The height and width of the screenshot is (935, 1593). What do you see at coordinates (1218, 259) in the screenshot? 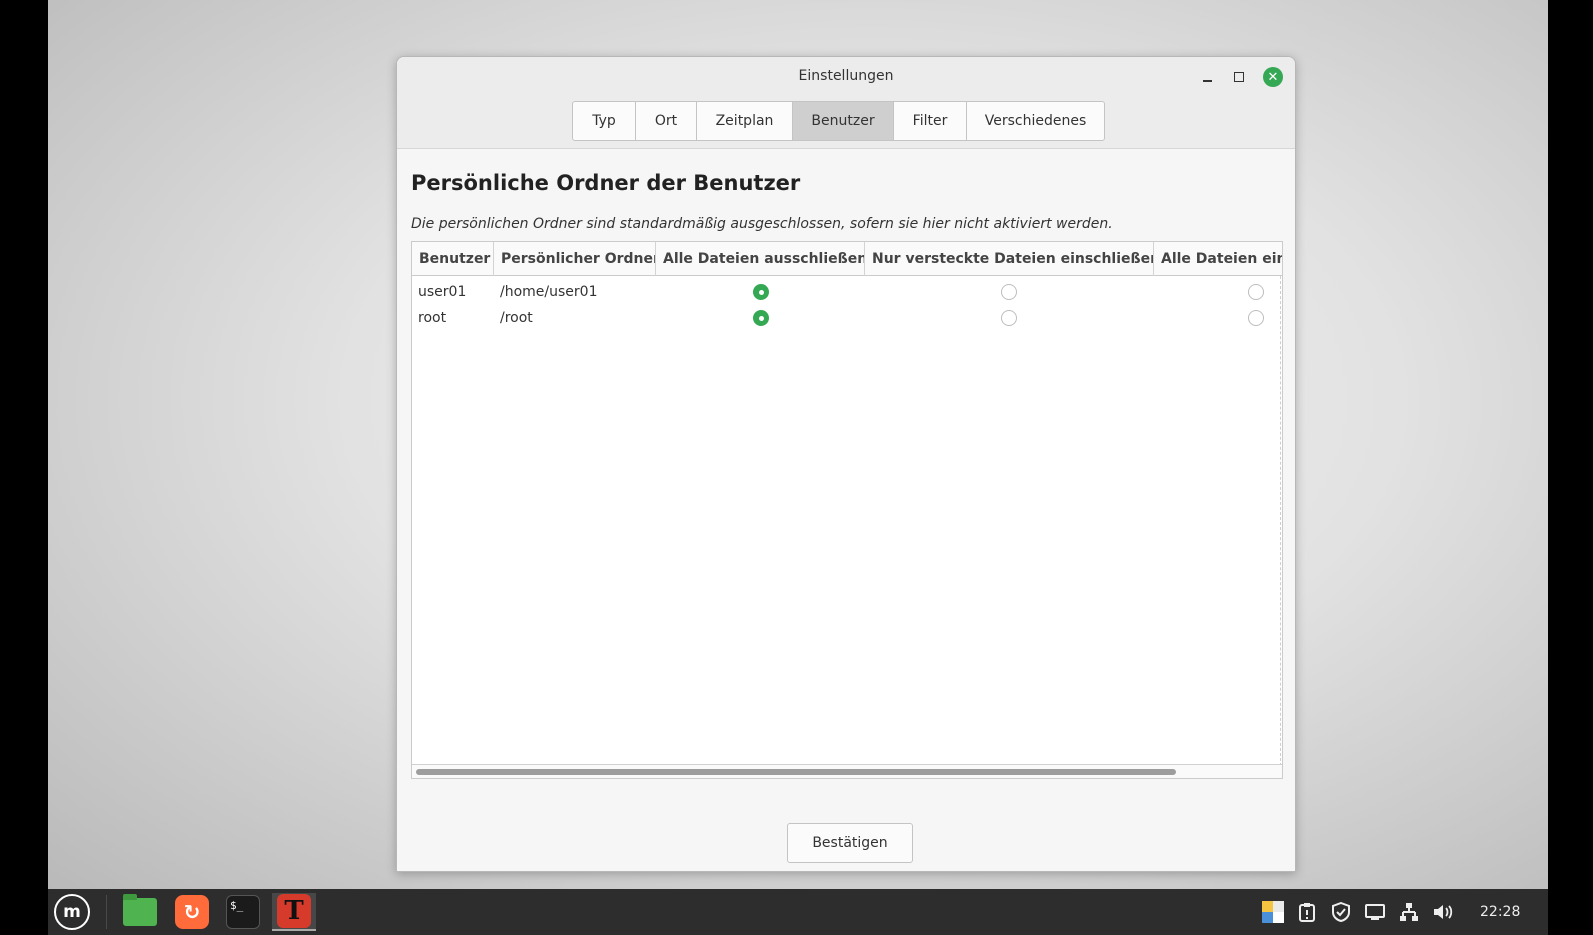
I see `column-header-include-all: Alle Dateien ein` at bounding box center [1218, 259].